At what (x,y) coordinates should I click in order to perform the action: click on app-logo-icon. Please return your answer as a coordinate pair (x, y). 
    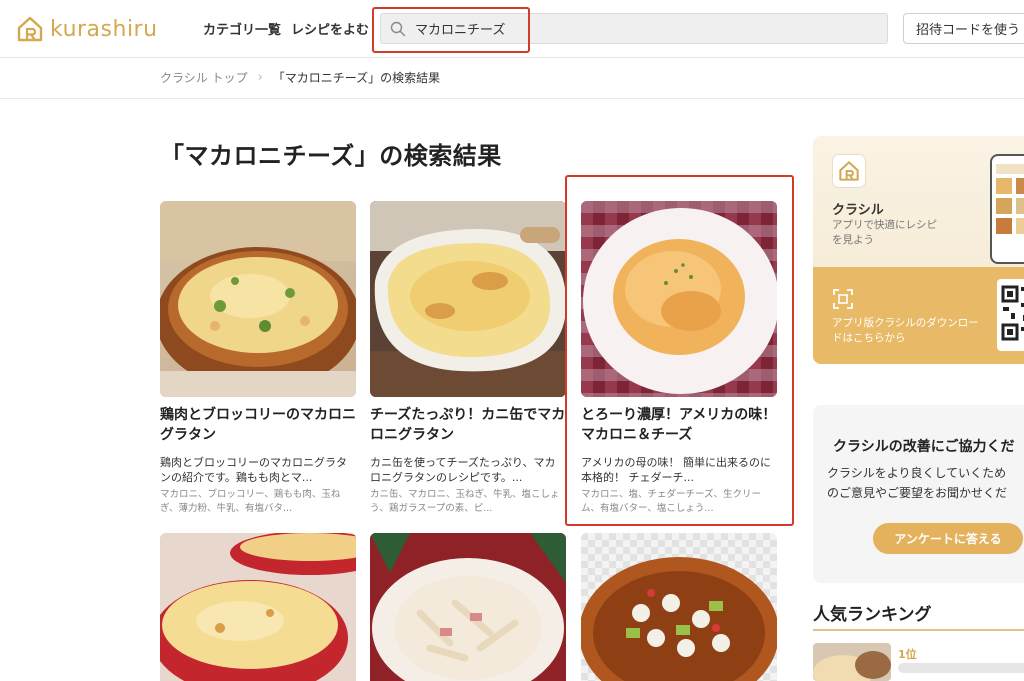
    Looking at the image, I should click on (849, 171).